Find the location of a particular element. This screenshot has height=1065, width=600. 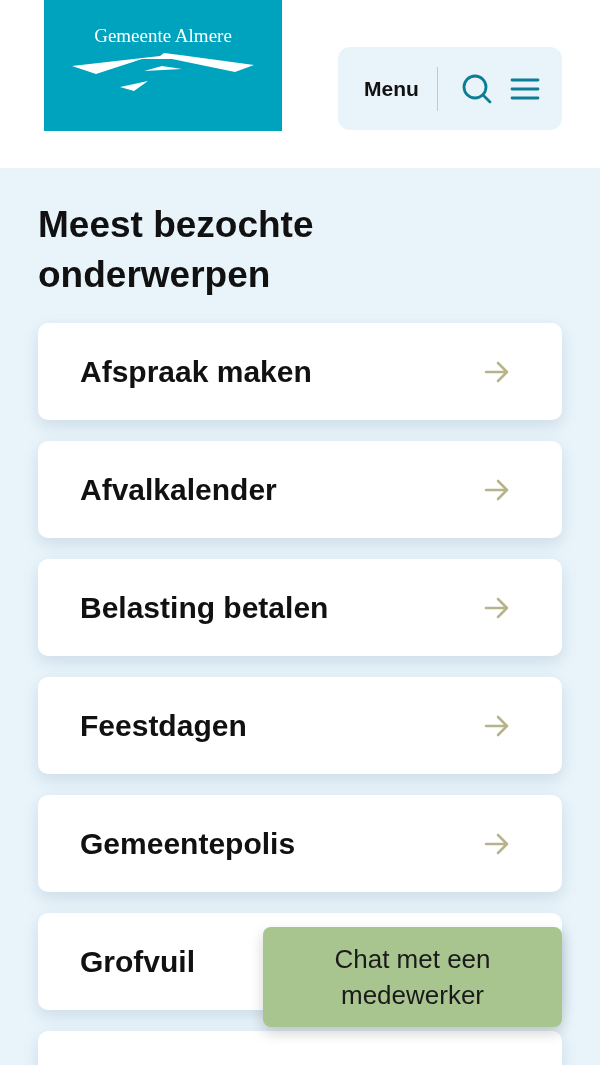

logo-text: Gemeente Almere is located at coordinates (163, 35).